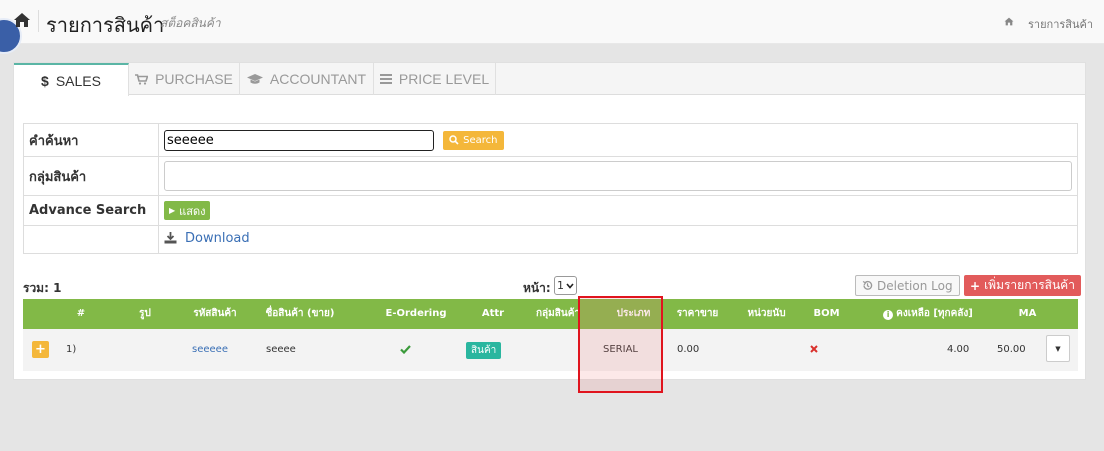  Describe the element at coordinates (254, 79) in the screenshot. I see `graduation-cap-icon` at that location.